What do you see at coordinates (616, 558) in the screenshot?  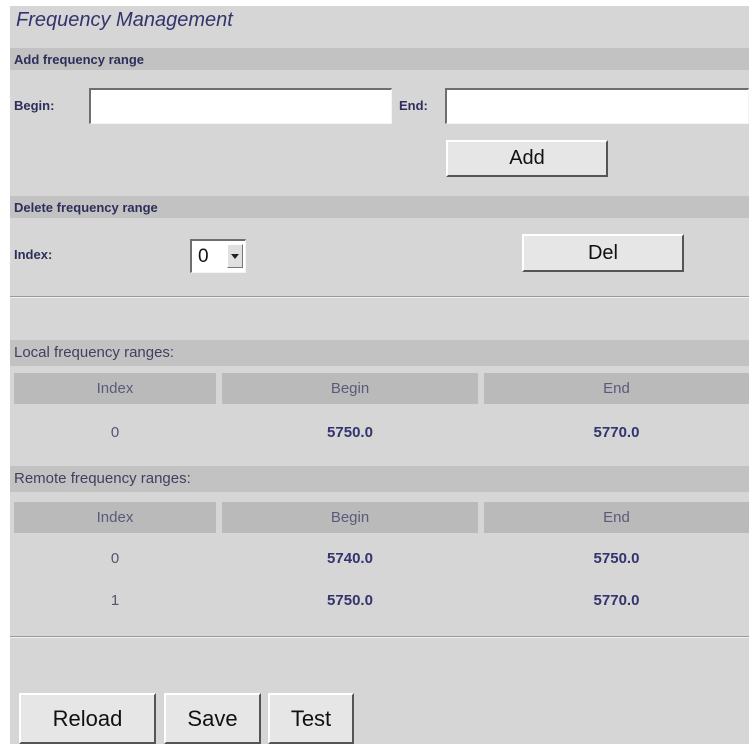 I see `remote-row-0-end: 5750.0` at bounding box center [616, 558].